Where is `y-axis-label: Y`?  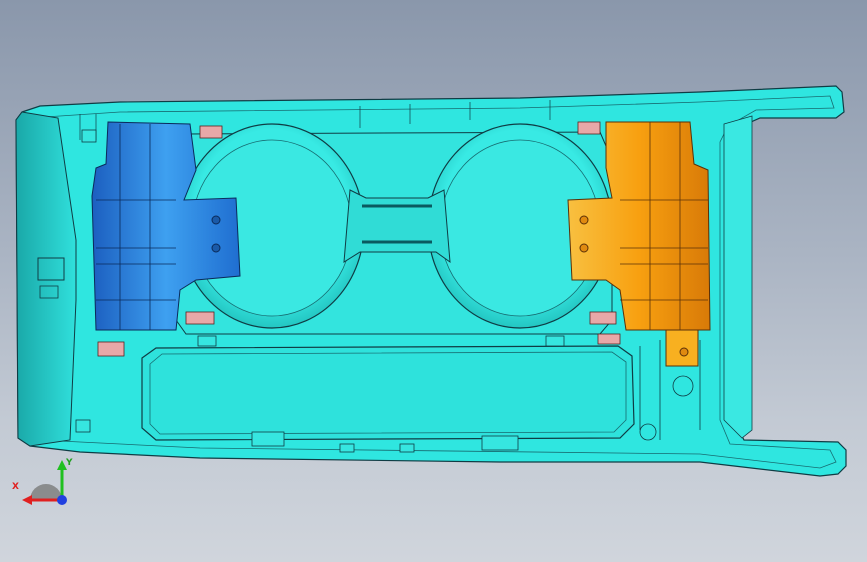
y-axis-label: Y is located at coordinates (69, 463).